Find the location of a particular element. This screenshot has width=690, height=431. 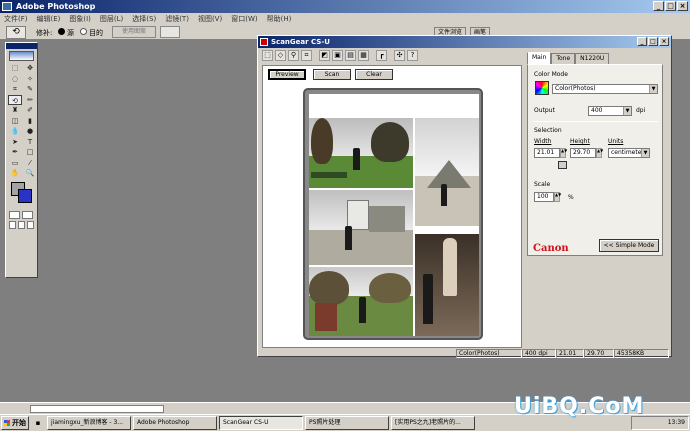

menu-edit: 编辑(E) is located at coordinates (49, 19).